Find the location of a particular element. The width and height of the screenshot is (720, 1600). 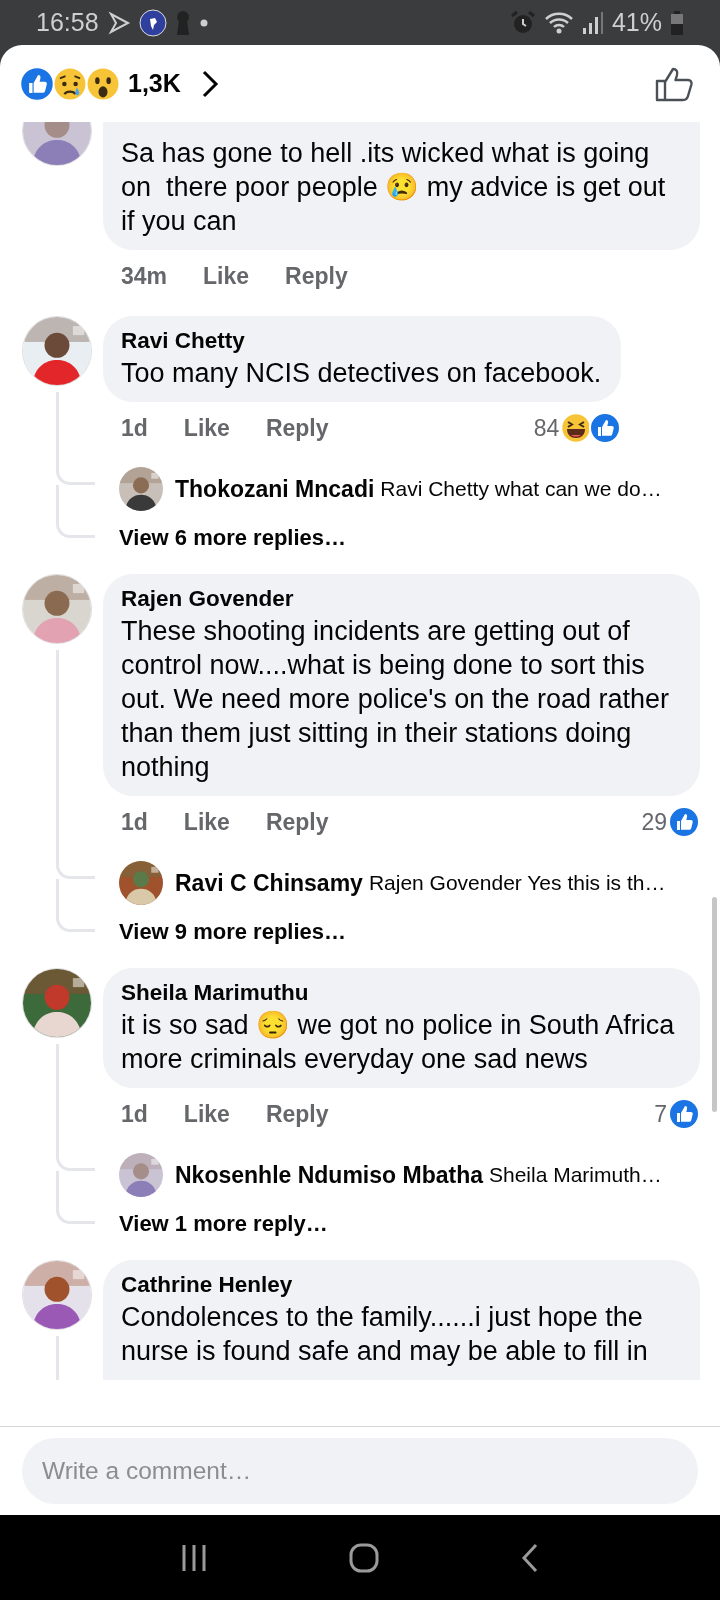

author-name: Cathrine Henley is located at coordinates (400, 1285).